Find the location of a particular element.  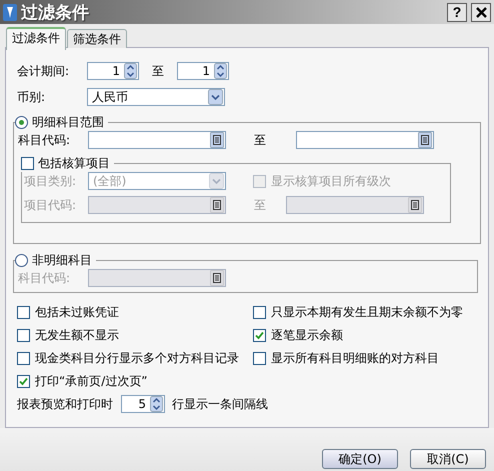

checkbox-label: 打印“承前页/过次页” is located at coordinates (91, 381).